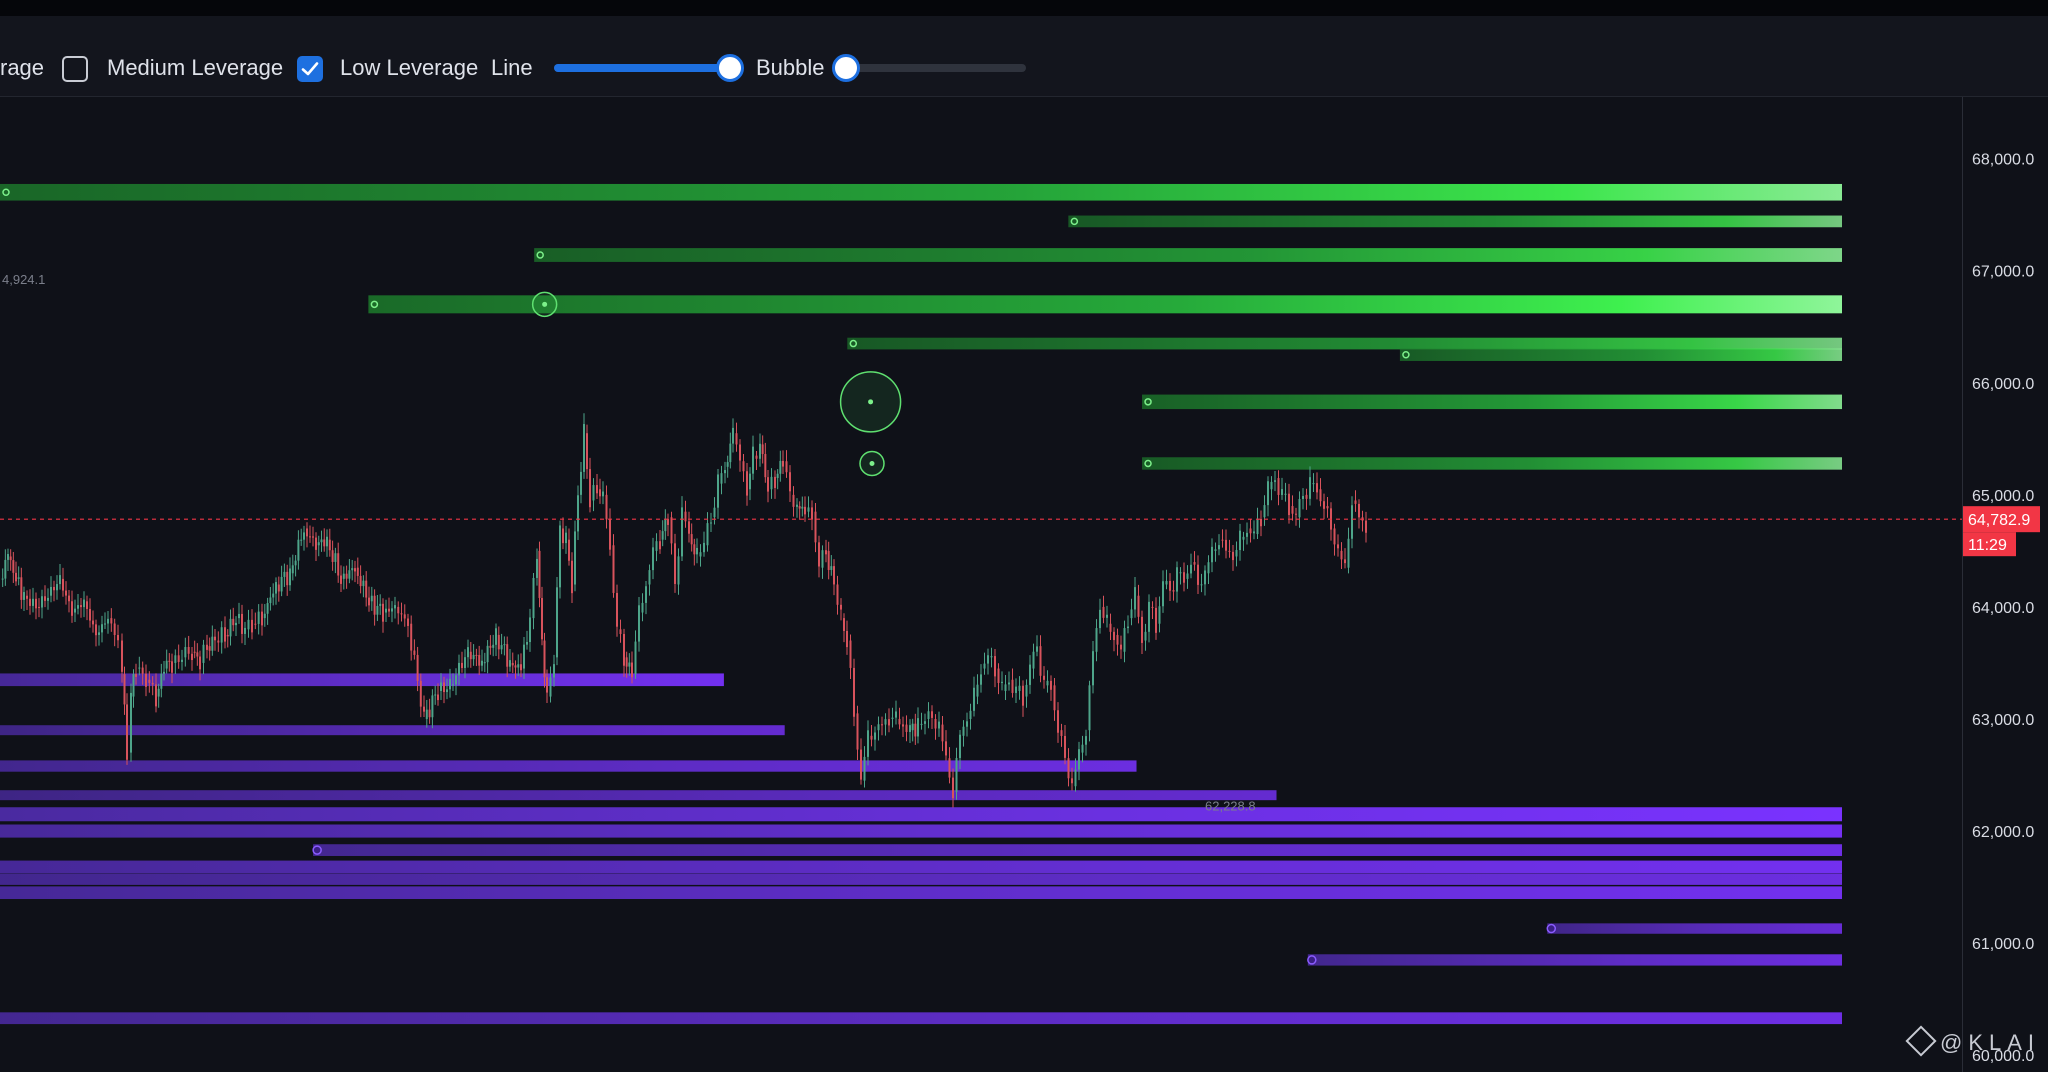 This screenshot has width=2048, height=1072. What do you see at coordinates (2003, 384) in the screenshot?
I see `price-axis-tick-label: 66,000.0` at bounding box center [2003, 384].